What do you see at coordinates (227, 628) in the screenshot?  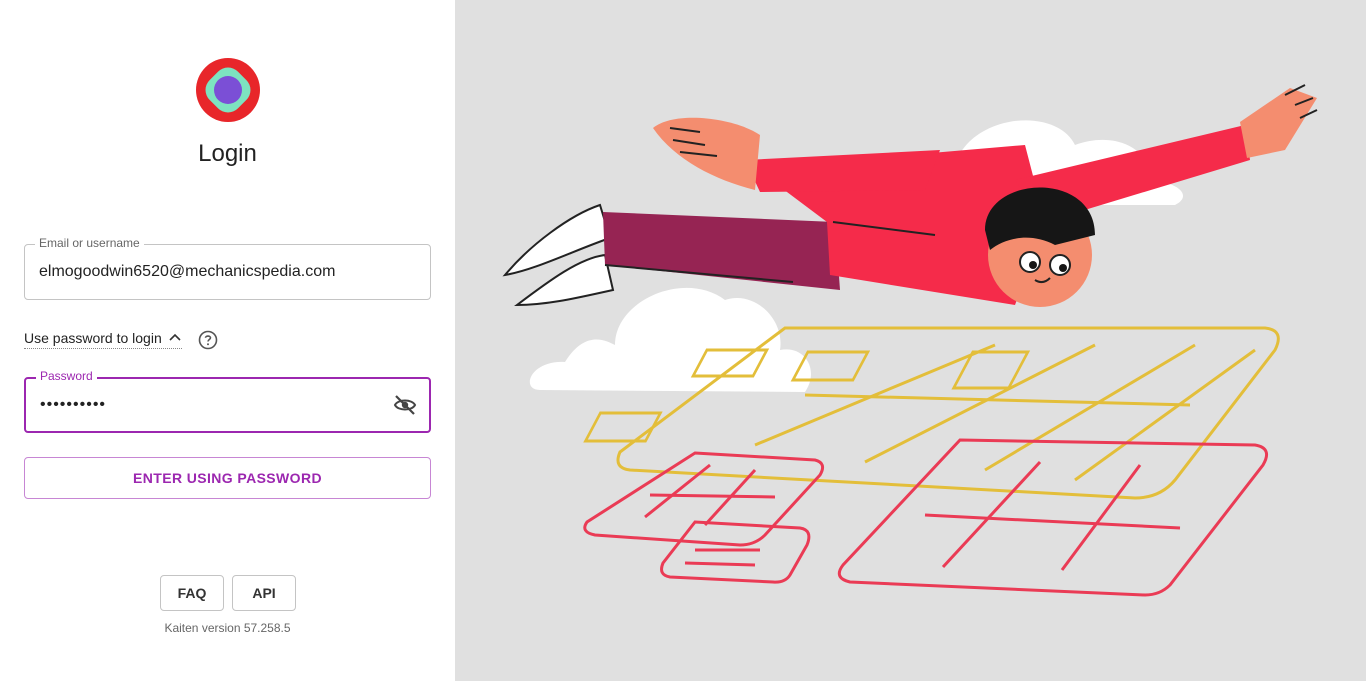 I see `version-text: Kaiten version 57.258.5` at bounding box center [227, 628].